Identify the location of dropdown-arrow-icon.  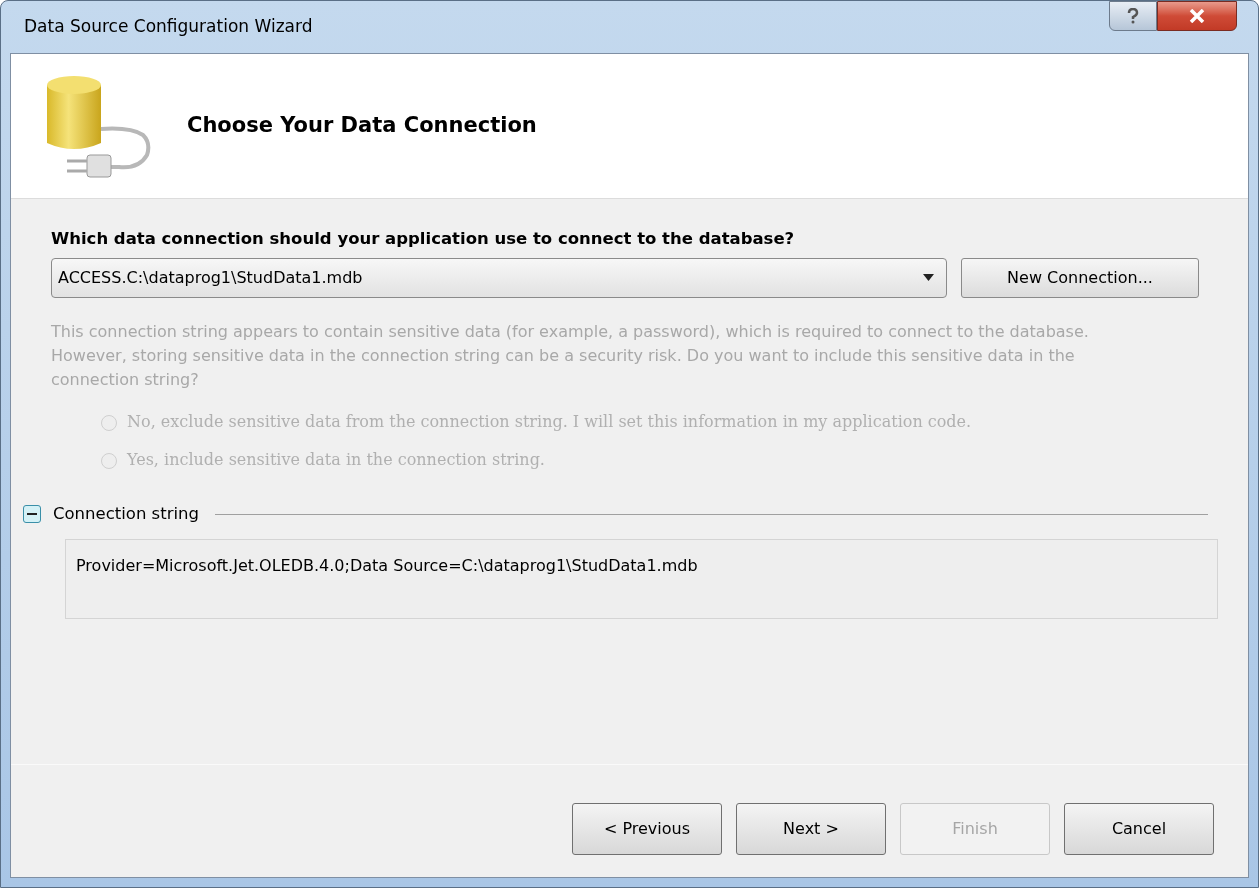
(928, 278).